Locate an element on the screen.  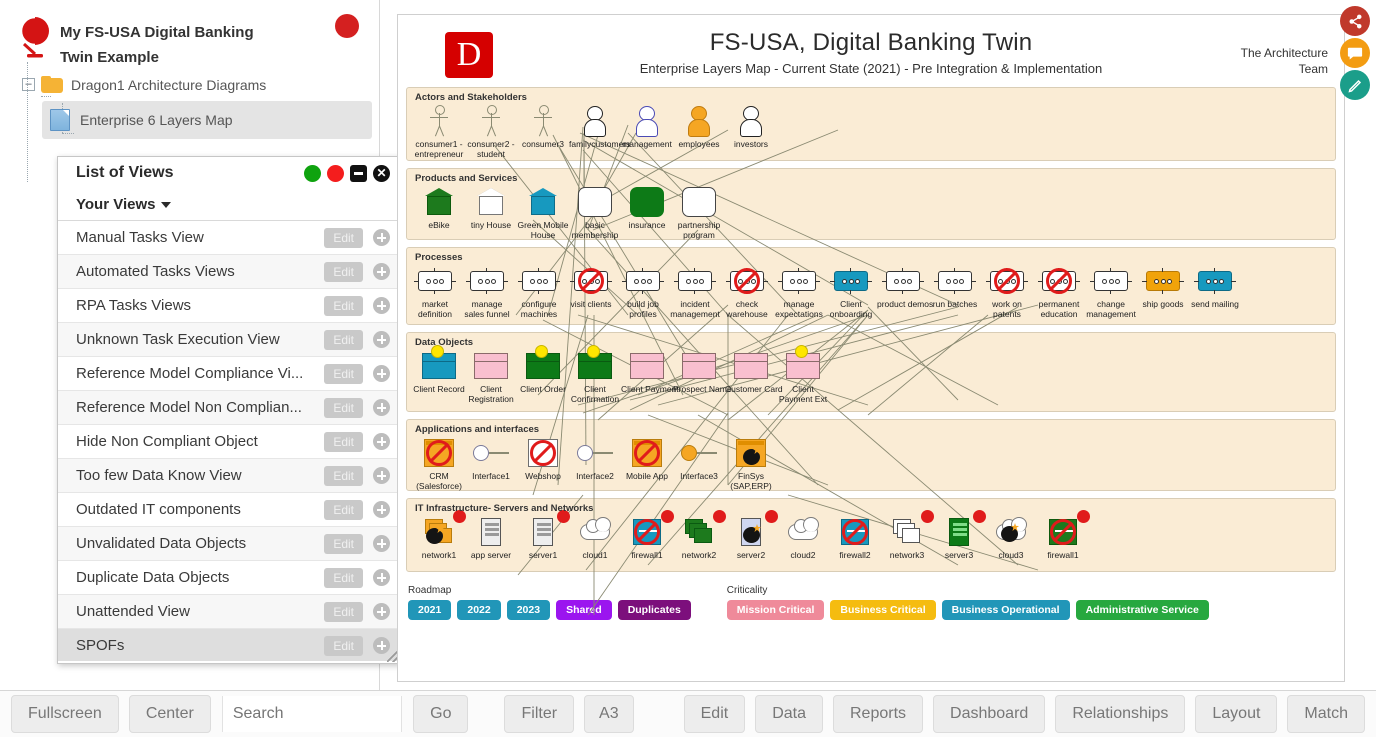
diagram-node: Mobile App is located at coordinates (647, 458).